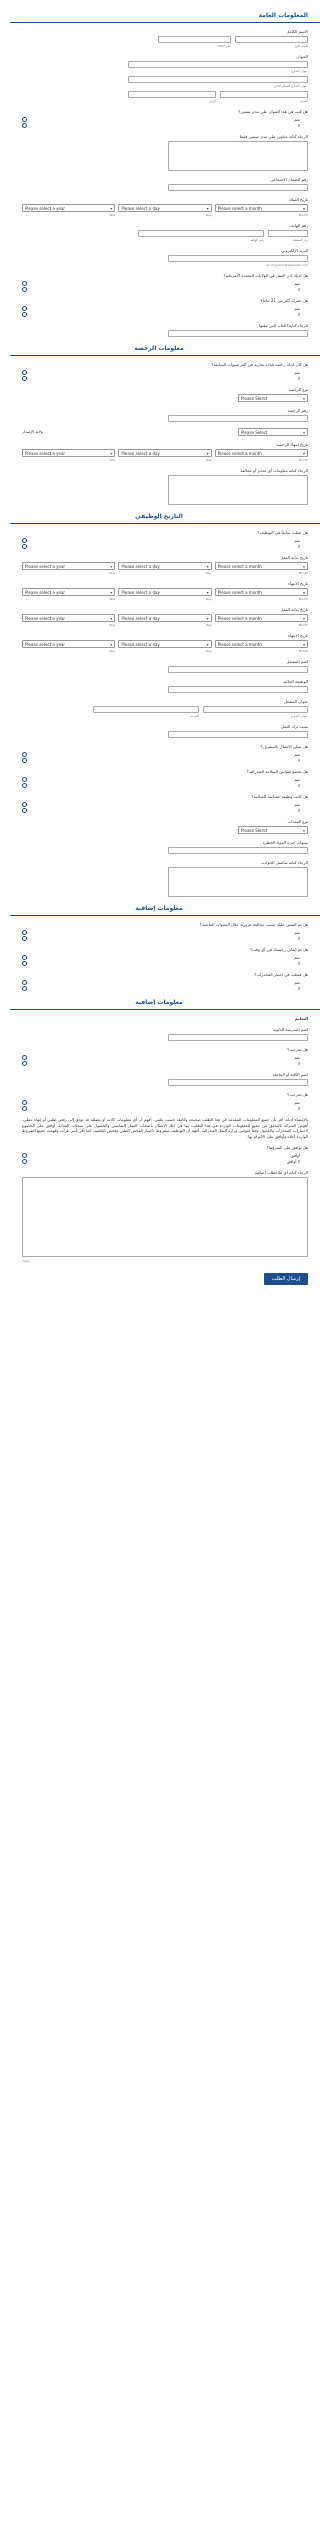 The image size is (320, 2537). I want to click on submit-button: إرسال الطلب, so click(285, 1279).